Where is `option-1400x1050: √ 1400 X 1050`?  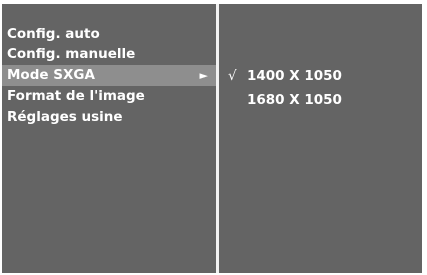 option-1400x1050: √ 1400 X 1050 is located at coordinates (319, 76).